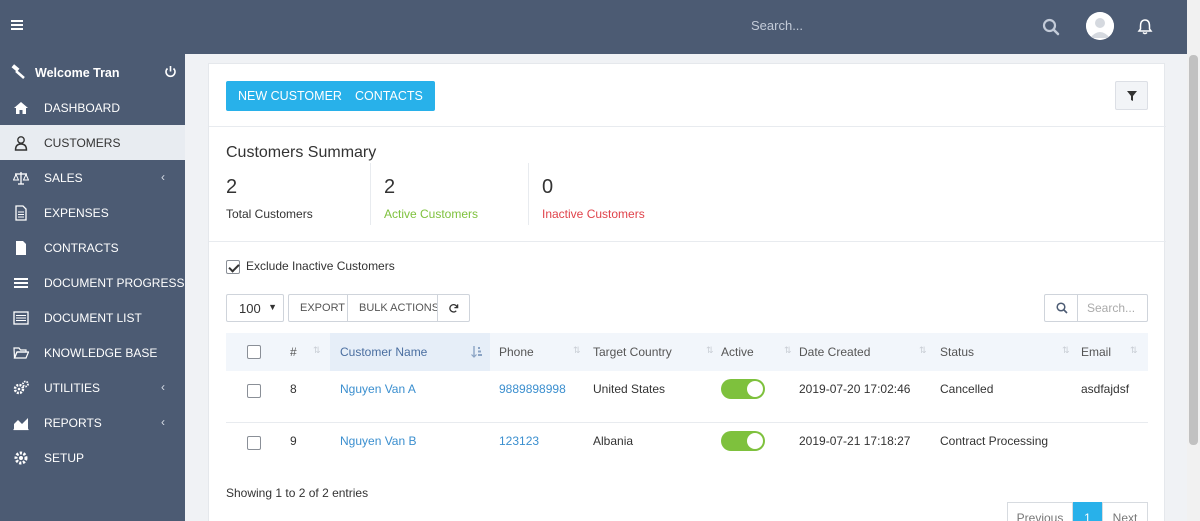 This screenshot has width=1200, height=521. I want to click on stat-label: Total Customers, so click(269, 214).